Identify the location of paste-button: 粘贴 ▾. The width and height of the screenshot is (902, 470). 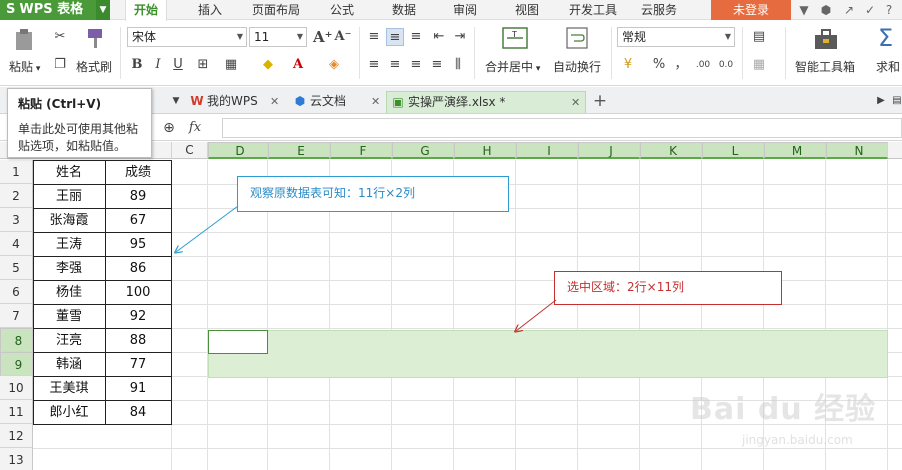
(24, 66).